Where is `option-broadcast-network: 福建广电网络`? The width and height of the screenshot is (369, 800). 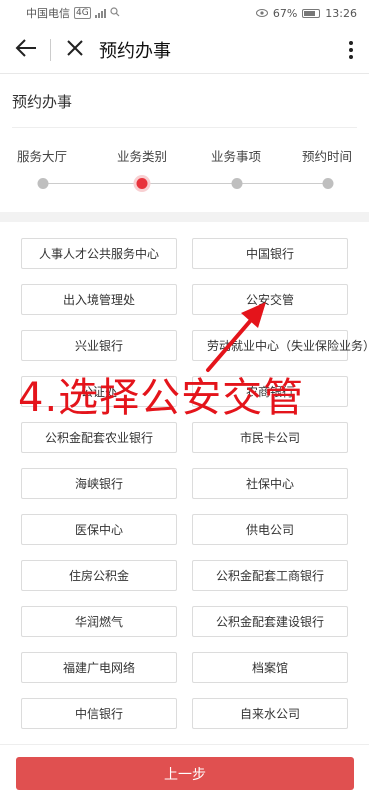 option-broadcast-network: 福建广电网络 is located at coordinates (99, 667).